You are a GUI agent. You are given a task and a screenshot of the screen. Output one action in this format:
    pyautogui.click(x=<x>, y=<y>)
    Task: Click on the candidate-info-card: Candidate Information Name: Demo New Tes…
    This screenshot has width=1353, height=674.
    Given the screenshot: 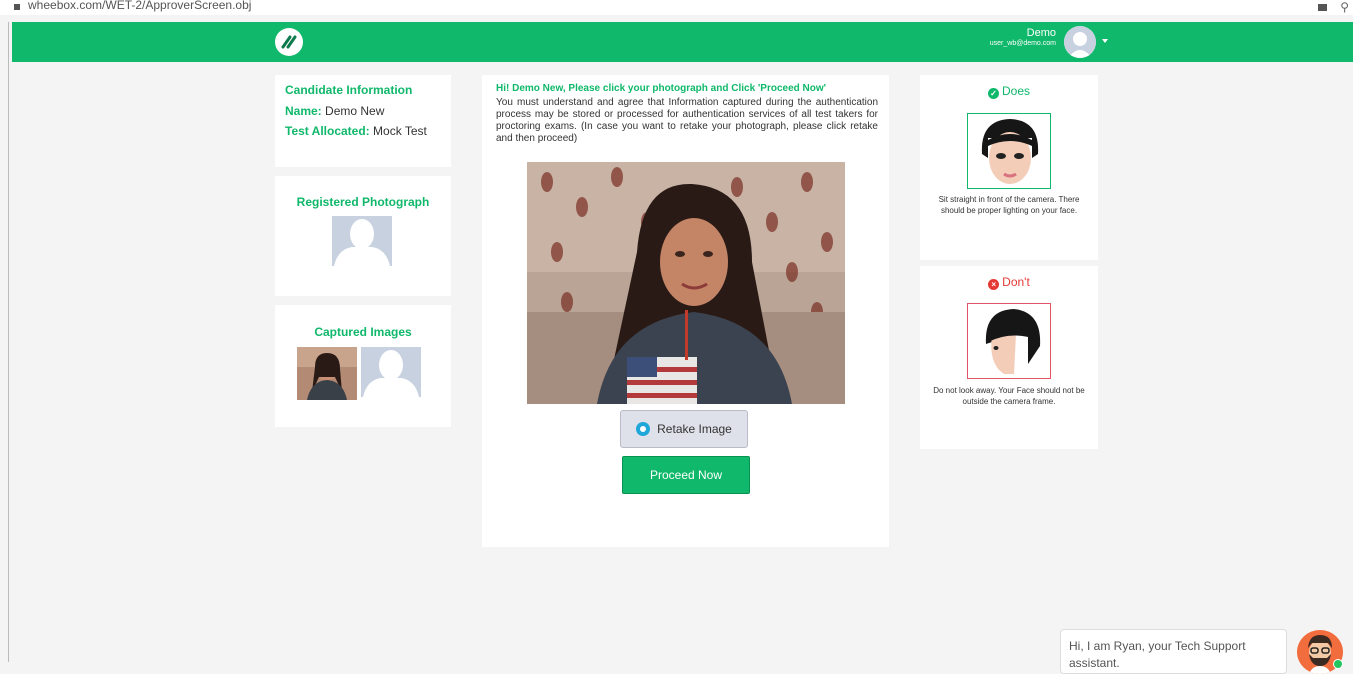 What is the action you would take?
    pyautogui.click(x=363, y=121)
    